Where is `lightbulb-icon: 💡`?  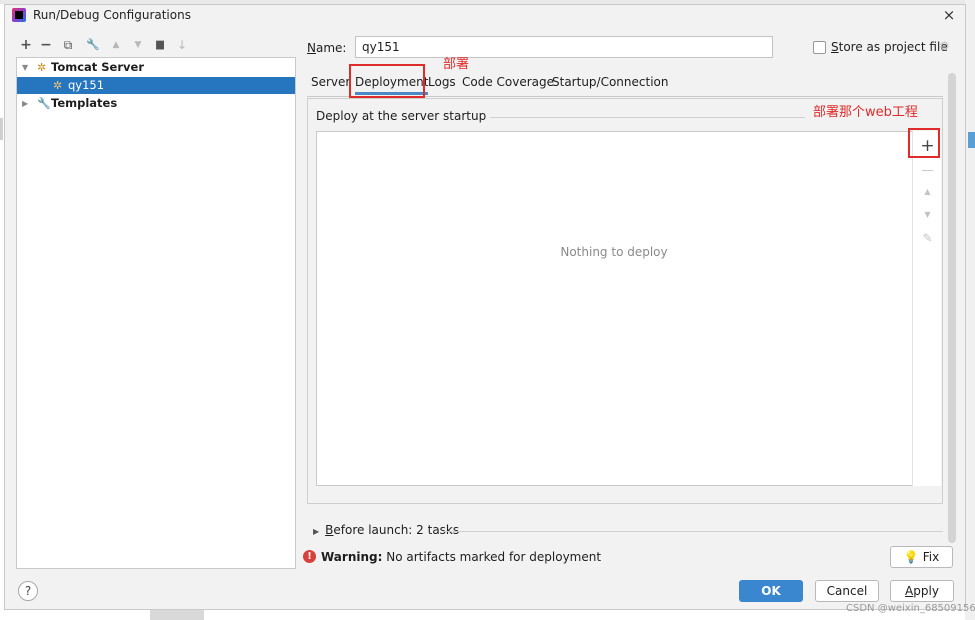
lightbulb-icon: 💡 is located at coordinates (911, 557).